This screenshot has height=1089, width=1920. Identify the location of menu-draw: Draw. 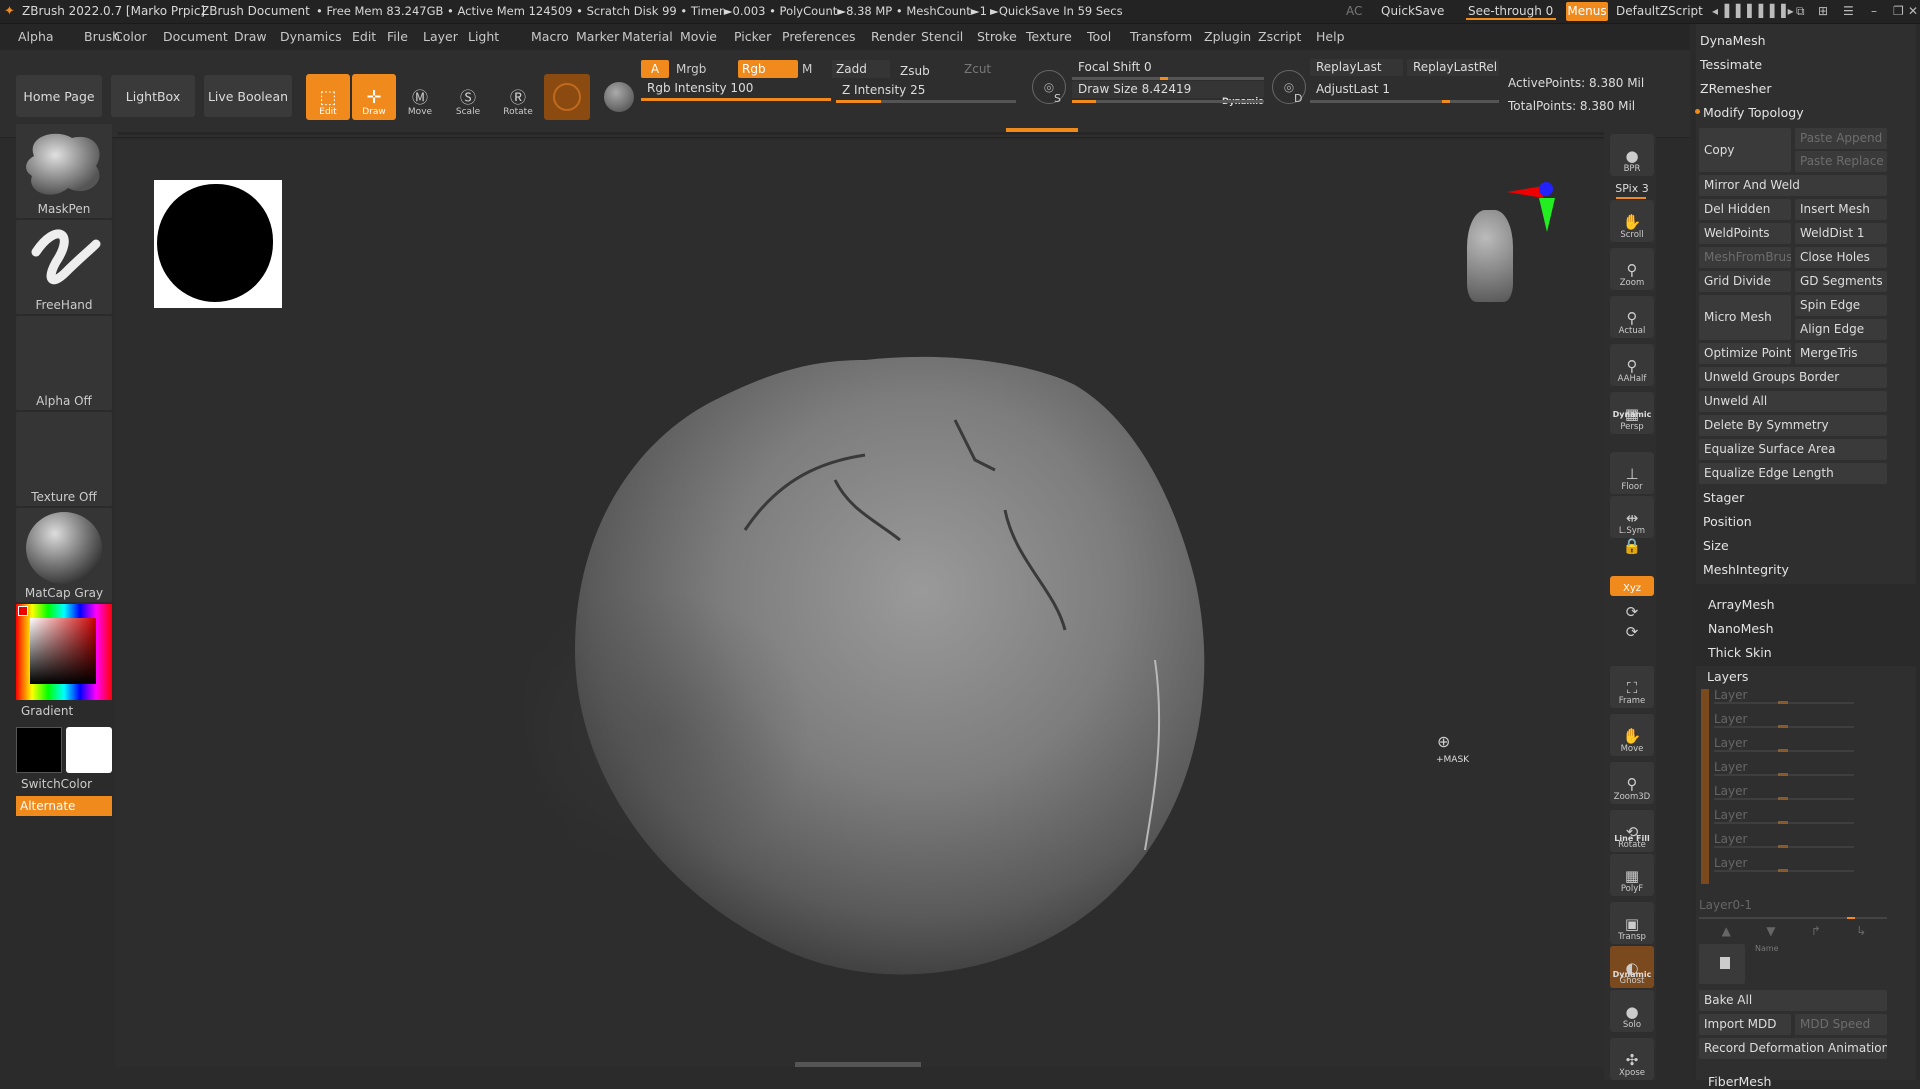
(250, 36).